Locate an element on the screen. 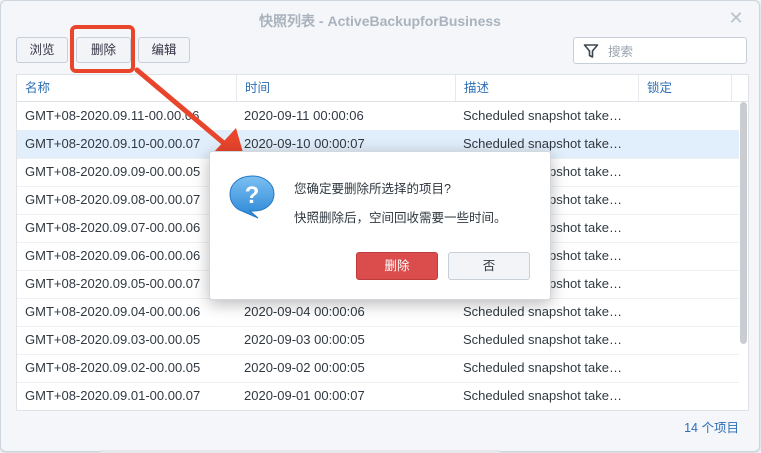  cell-name: GMT+08-2020.09.07-00.00.06 is located at coordinates (113, 227).